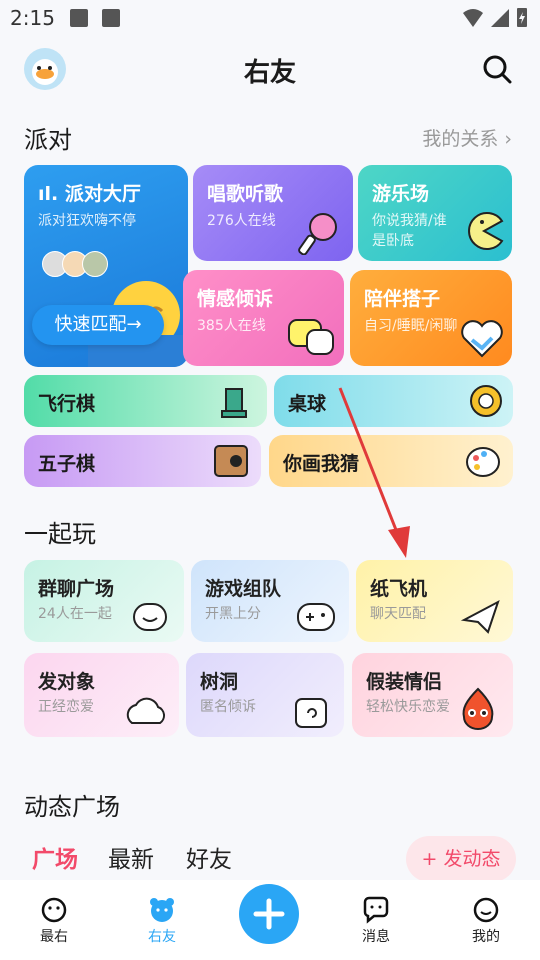 The width and height of the screenshot is (540, 960). What do you see at coordinates (473, 18) in the screenshot?
I see `wifi-icon` at bounding box center [473, 18].